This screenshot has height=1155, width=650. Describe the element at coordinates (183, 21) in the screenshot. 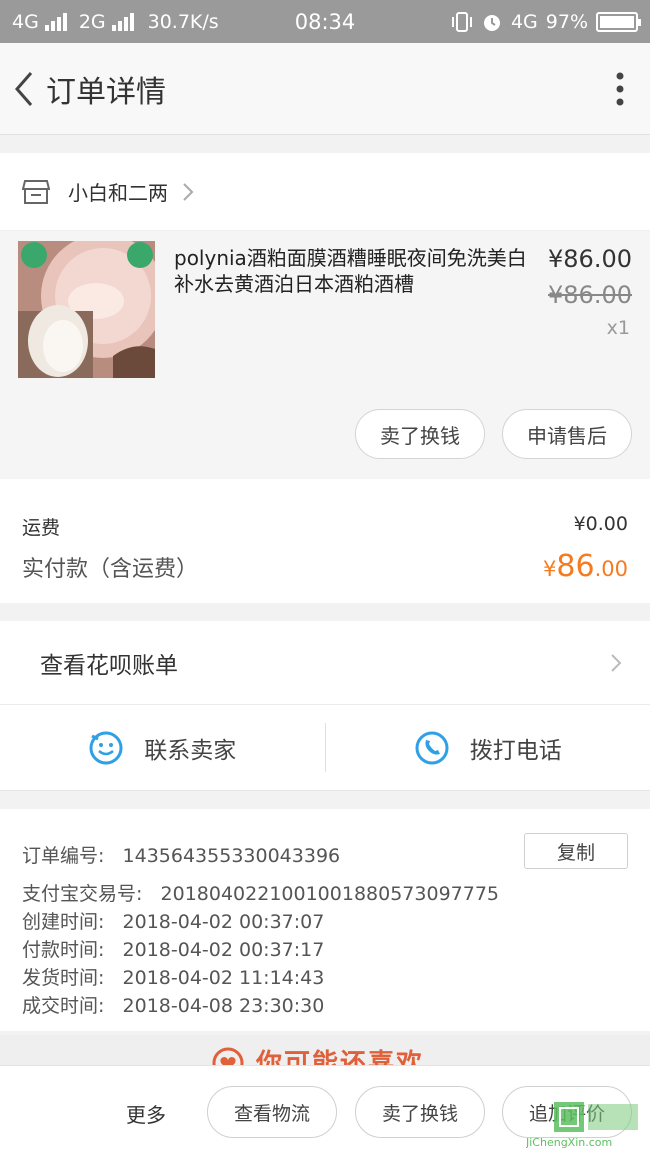

I see `network-speed: 30.7K/s` at that location.